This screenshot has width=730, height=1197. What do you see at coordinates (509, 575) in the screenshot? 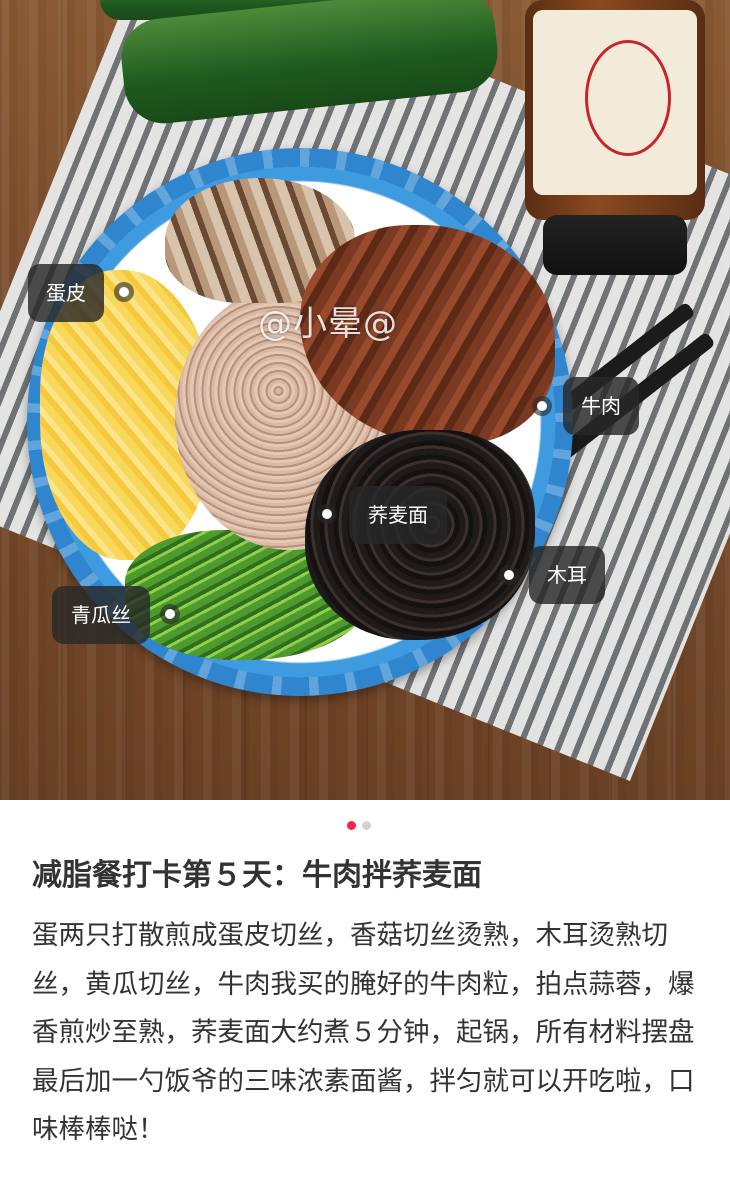
I see `tag-fungus-dot-icon` at bounding box center [509, 575].